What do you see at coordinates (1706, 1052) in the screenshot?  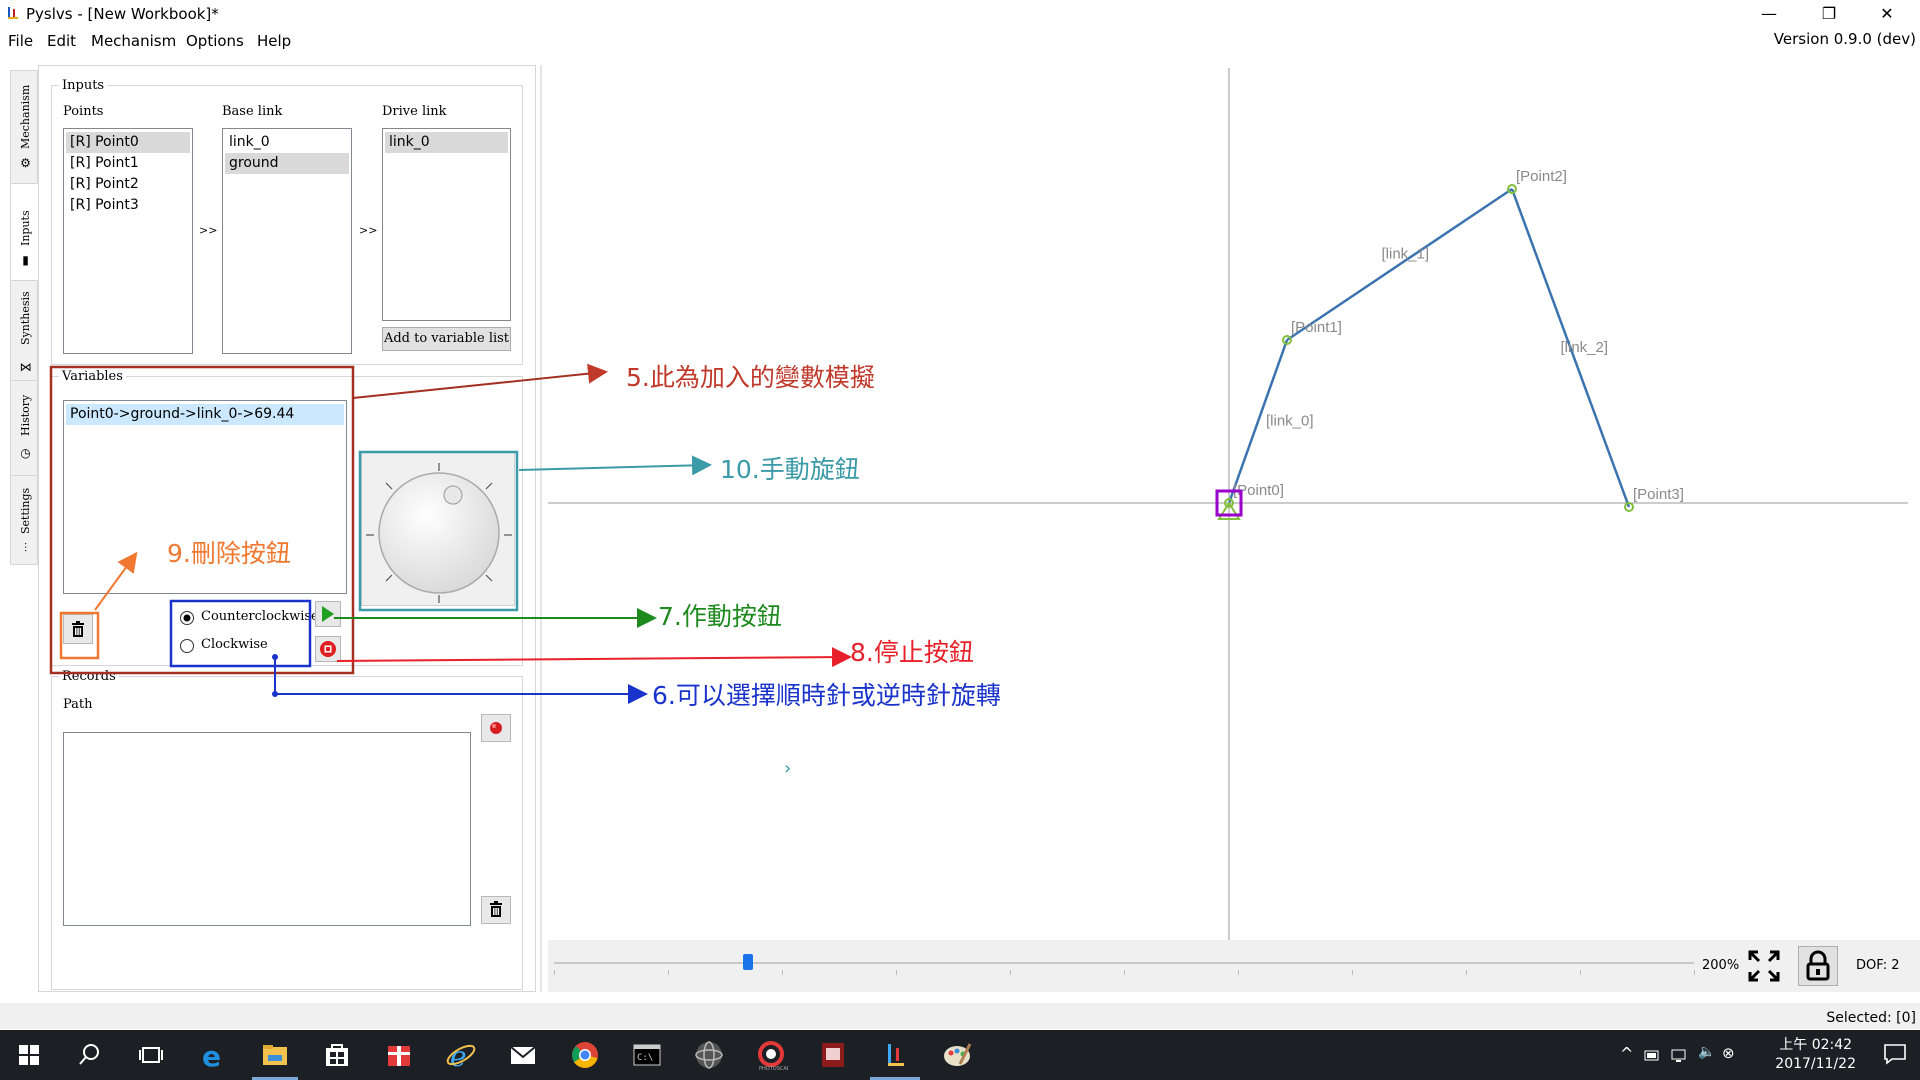 I see `volume-icon: 🔈` at bounding box center [1706, 1052].